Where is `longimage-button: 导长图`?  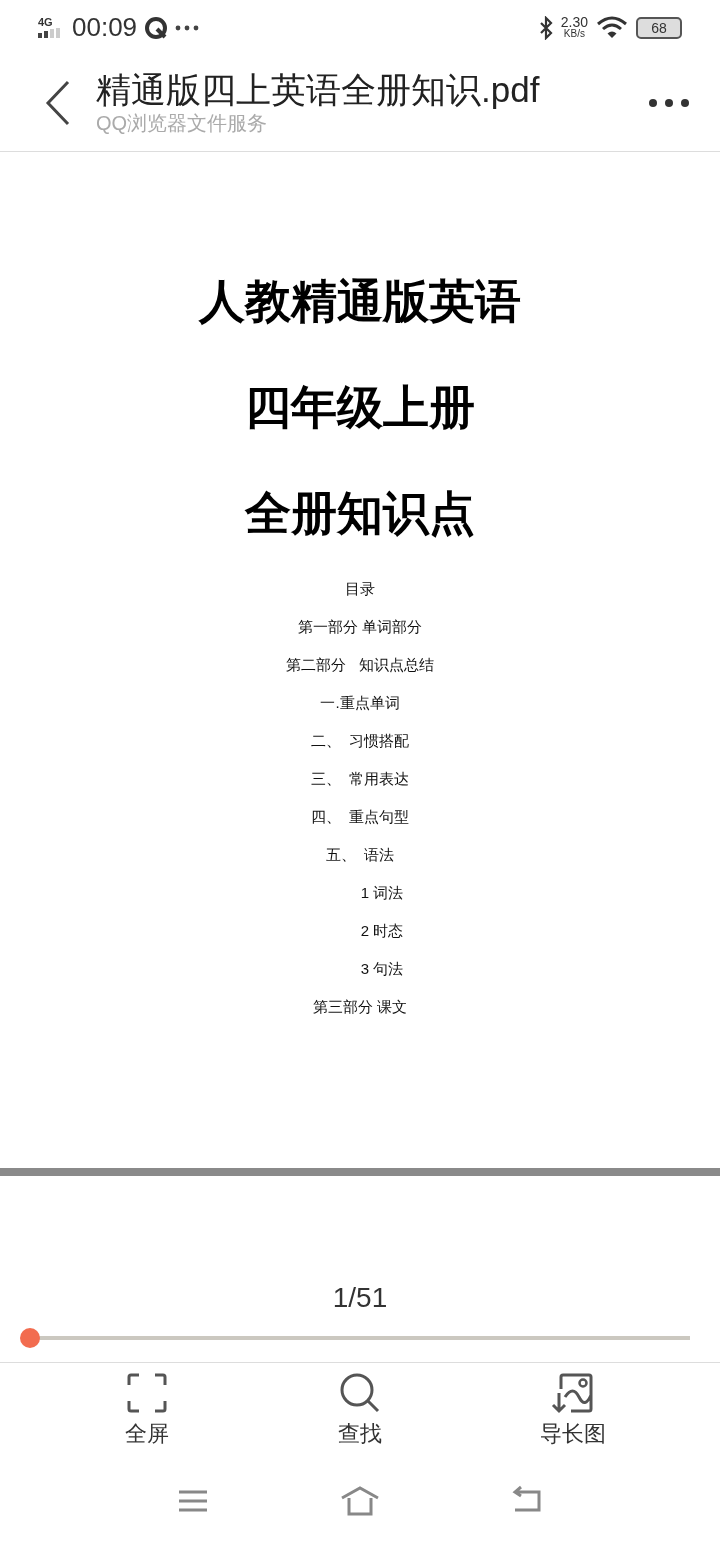
longimage-button: 导长图 is located at coordinates (573, 1410).